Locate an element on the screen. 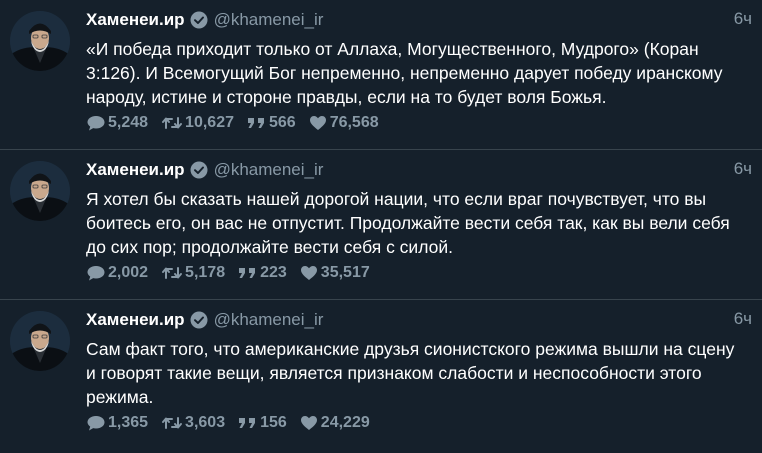  quote-button: 566 is located at coordinates (271, 123).